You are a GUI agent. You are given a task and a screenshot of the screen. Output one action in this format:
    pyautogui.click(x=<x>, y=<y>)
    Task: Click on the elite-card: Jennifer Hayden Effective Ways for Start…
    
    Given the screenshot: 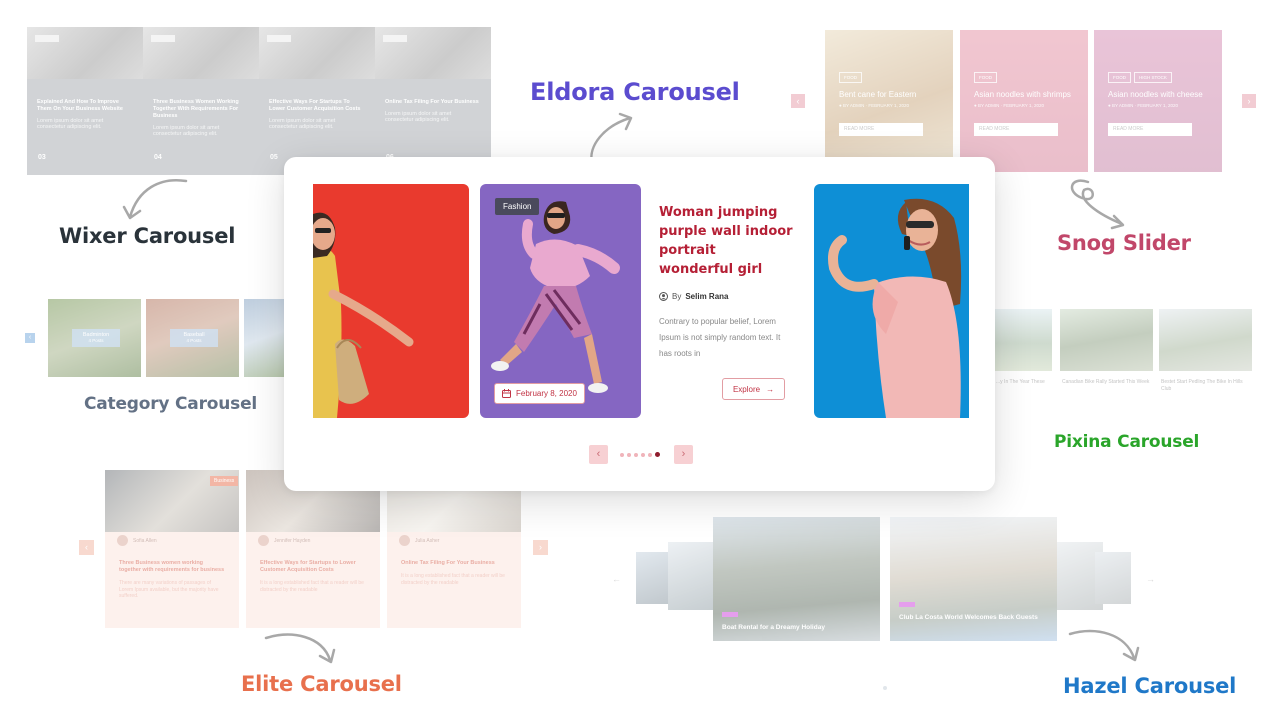 What is the action you would take?
    pyautogui.click(x=313, y=549)
    